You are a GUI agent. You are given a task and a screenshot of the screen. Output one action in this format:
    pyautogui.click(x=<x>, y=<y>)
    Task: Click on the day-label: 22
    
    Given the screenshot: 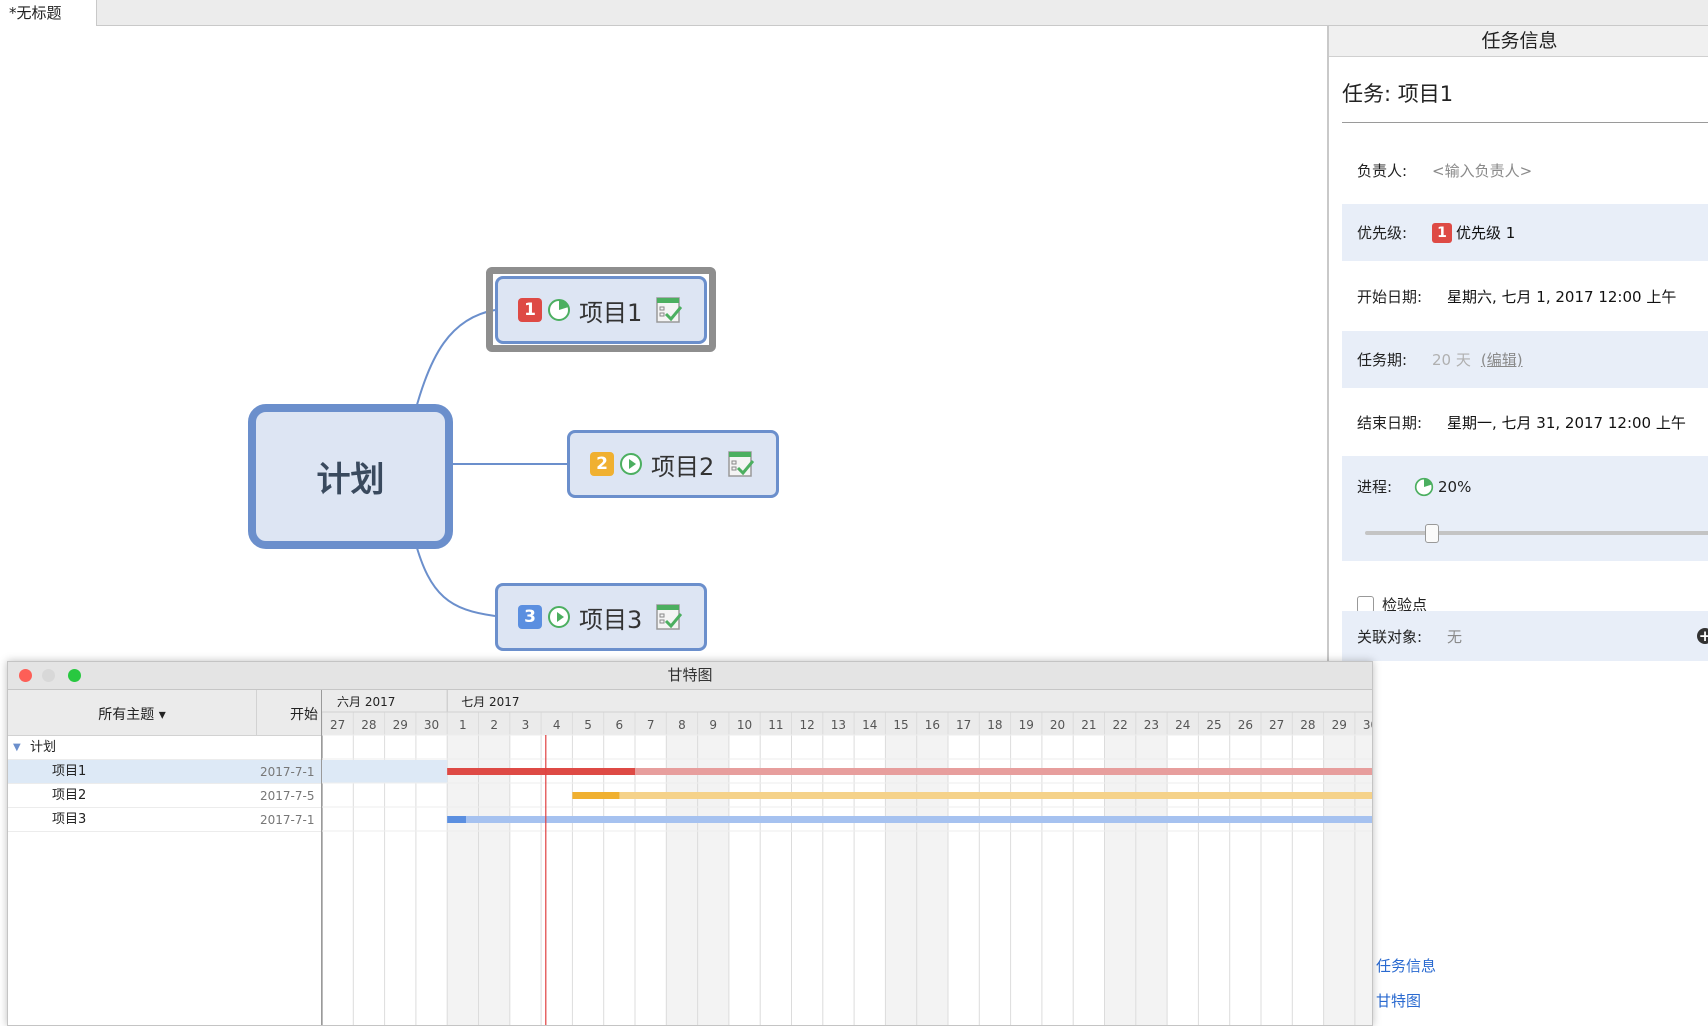 What is the action you would take?
    pyautogui.click(x=1120, y=725)
    